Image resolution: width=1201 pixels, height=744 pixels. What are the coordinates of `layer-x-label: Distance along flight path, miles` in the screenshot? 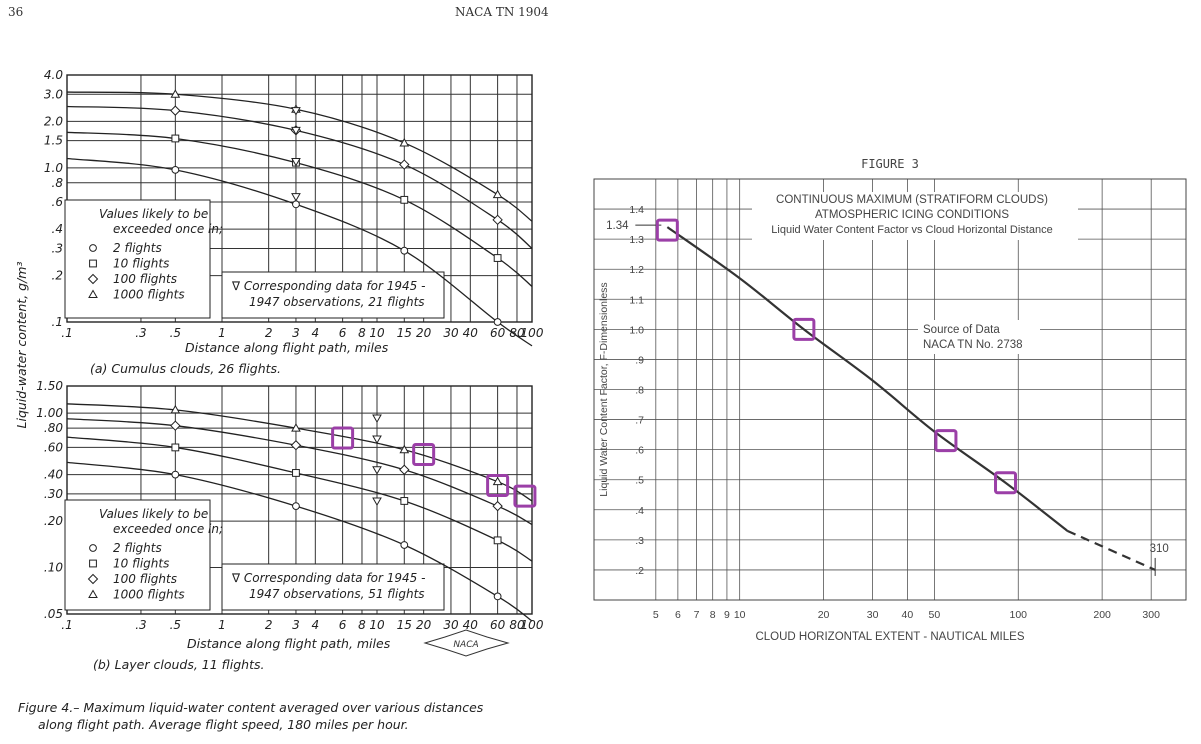 It's located at (289, 643).